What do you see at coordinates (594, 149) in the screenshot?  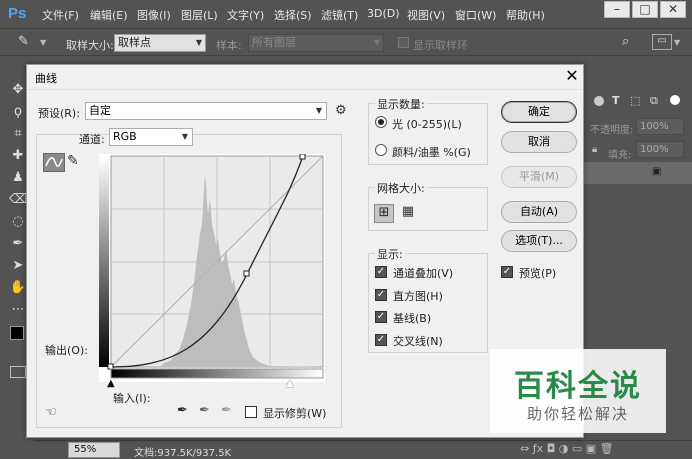 I see `lock-icon: 🔒︎` at bounding box center [594, 149].